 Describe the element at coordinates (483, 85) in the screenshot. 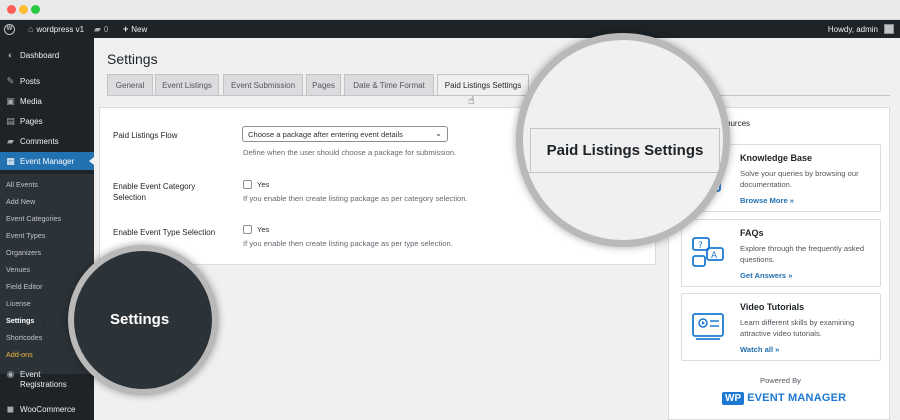

I see `tab-paid-listings-settings: Paid Listings Settings` at that location.